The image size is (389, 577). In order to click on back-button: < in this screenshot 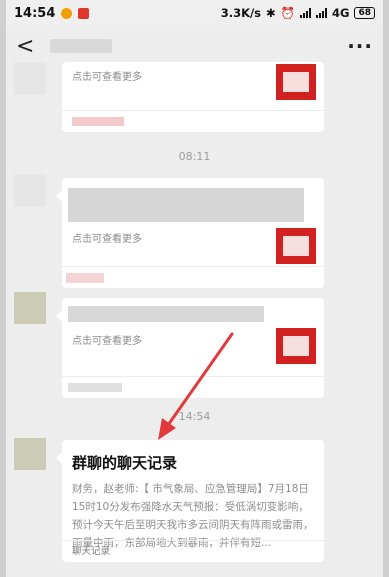, I will do `click(26, 46)`.